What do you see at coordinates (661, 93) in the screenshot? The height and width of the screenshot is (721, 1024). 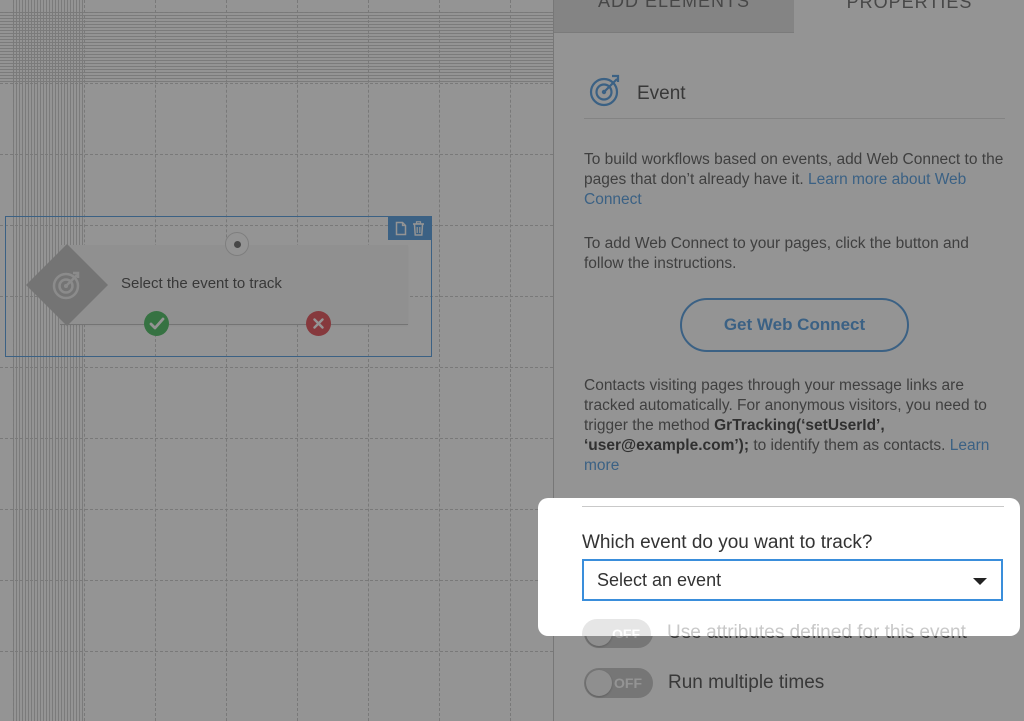 I see `event-title: Event` at bounding box center [661, 93].